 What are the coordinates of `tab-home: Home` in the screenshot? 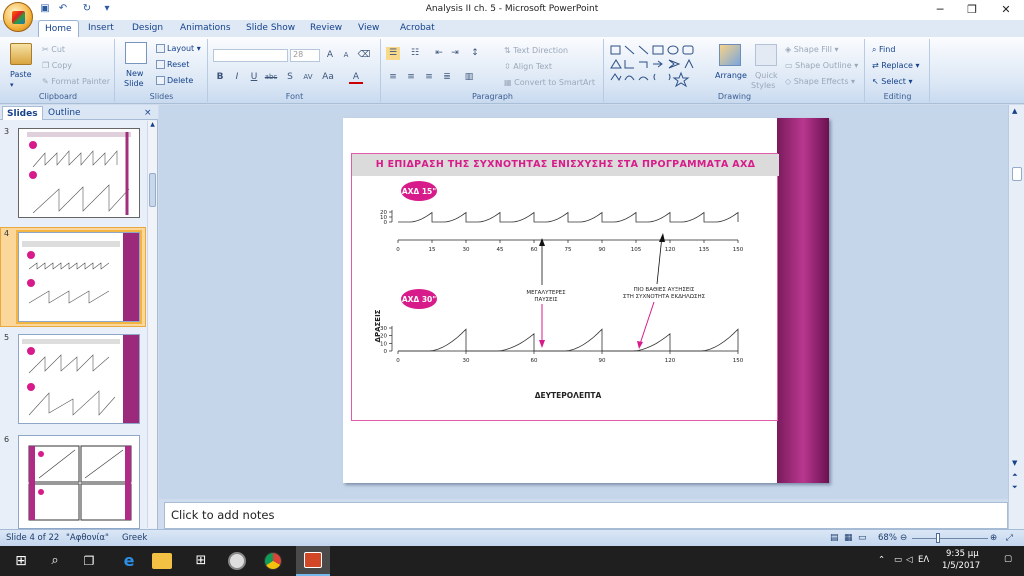 It's located at (58, 28).